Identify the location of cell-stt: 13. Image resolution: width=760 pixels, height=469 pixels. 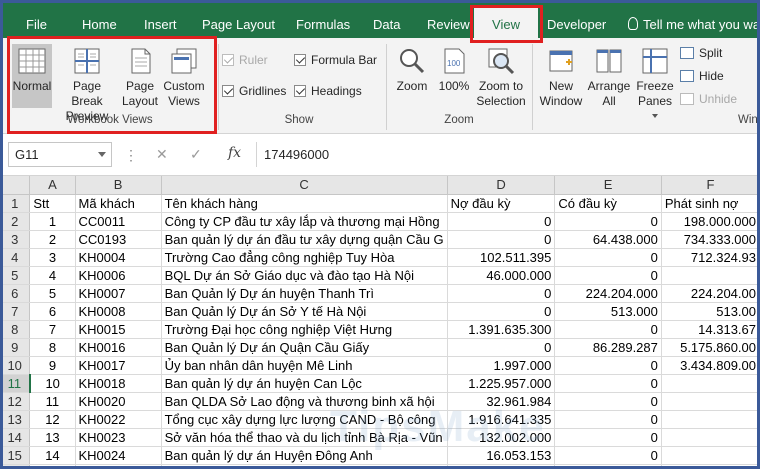
(52, 437).